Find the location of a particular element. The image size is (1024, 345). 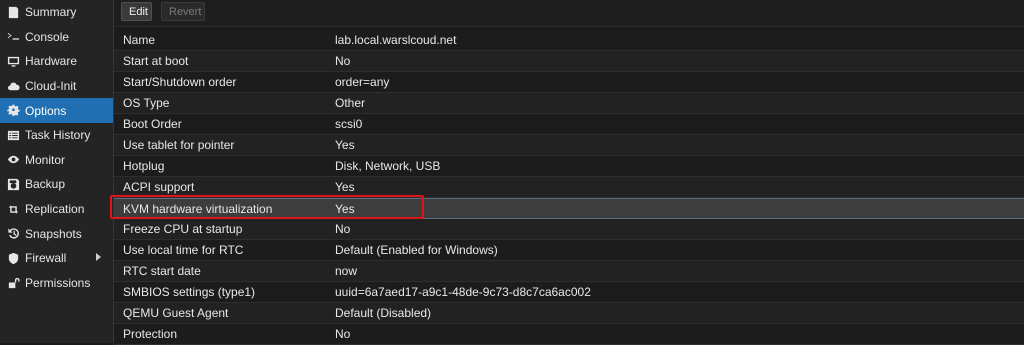

option-key: Freeze CPU at startup is located at coordinates (183, 229).